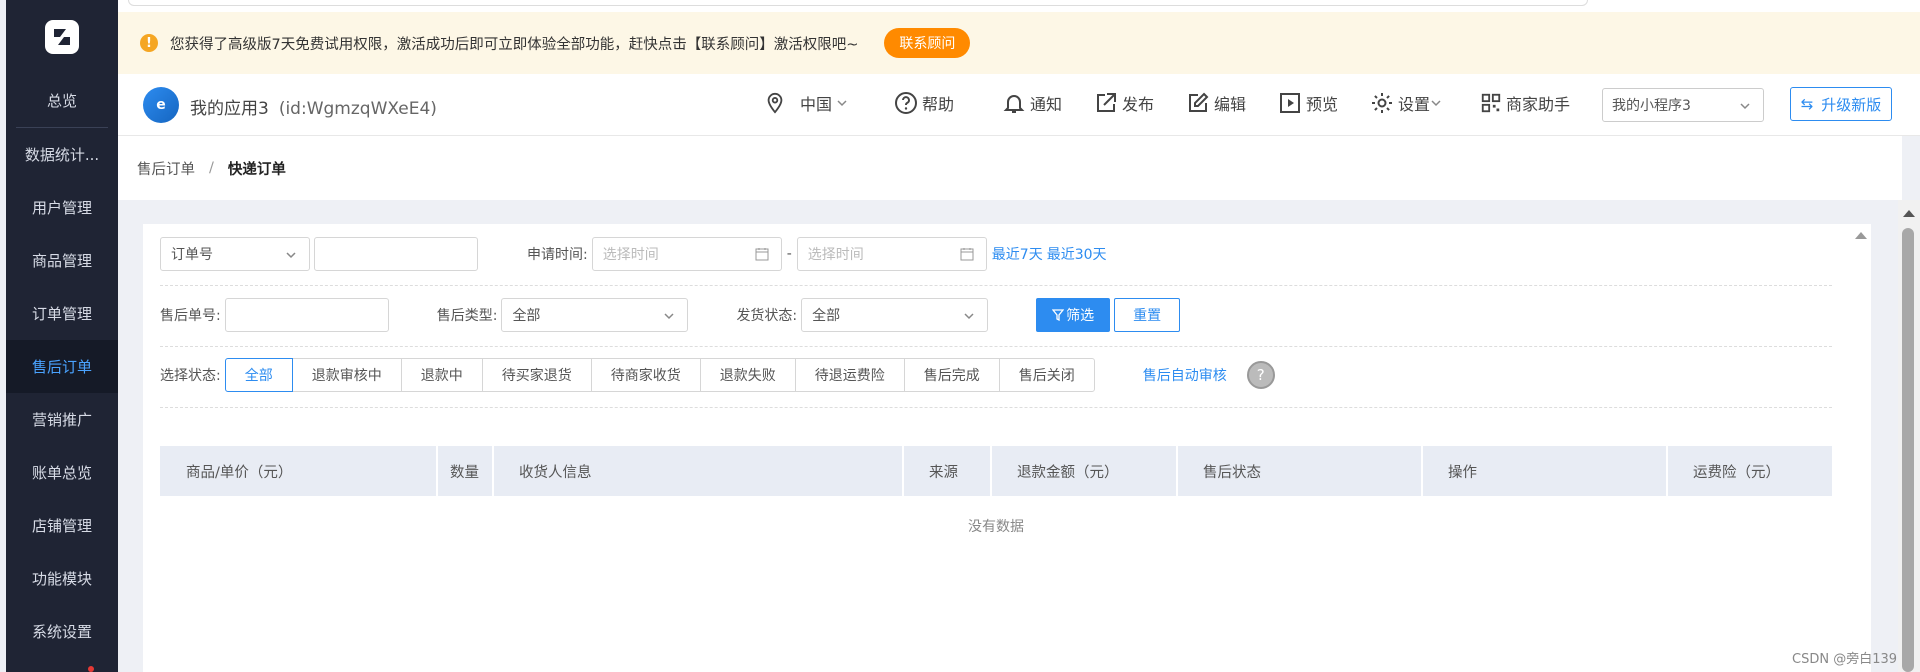 Image resolution: width=1920 pixels, height=672 pixels. Describe the element at coordinates (1084, 471) in the screenshot. I see `column-header: 退款金额（元）` at that location.